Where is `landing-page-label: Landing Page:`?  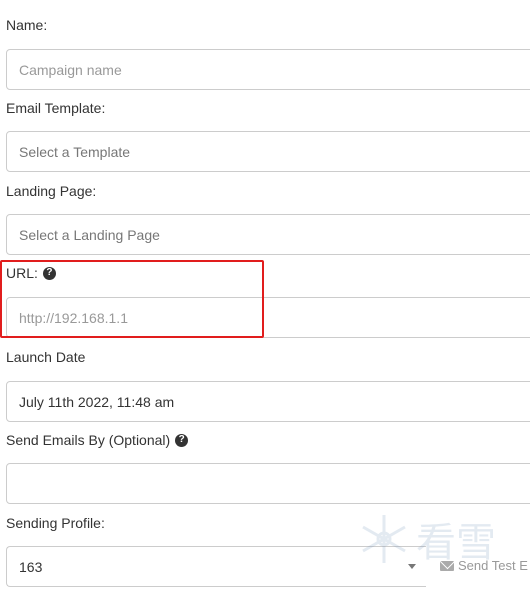 landing-page-label: Landing Page: is located at coordinates (51, 191).